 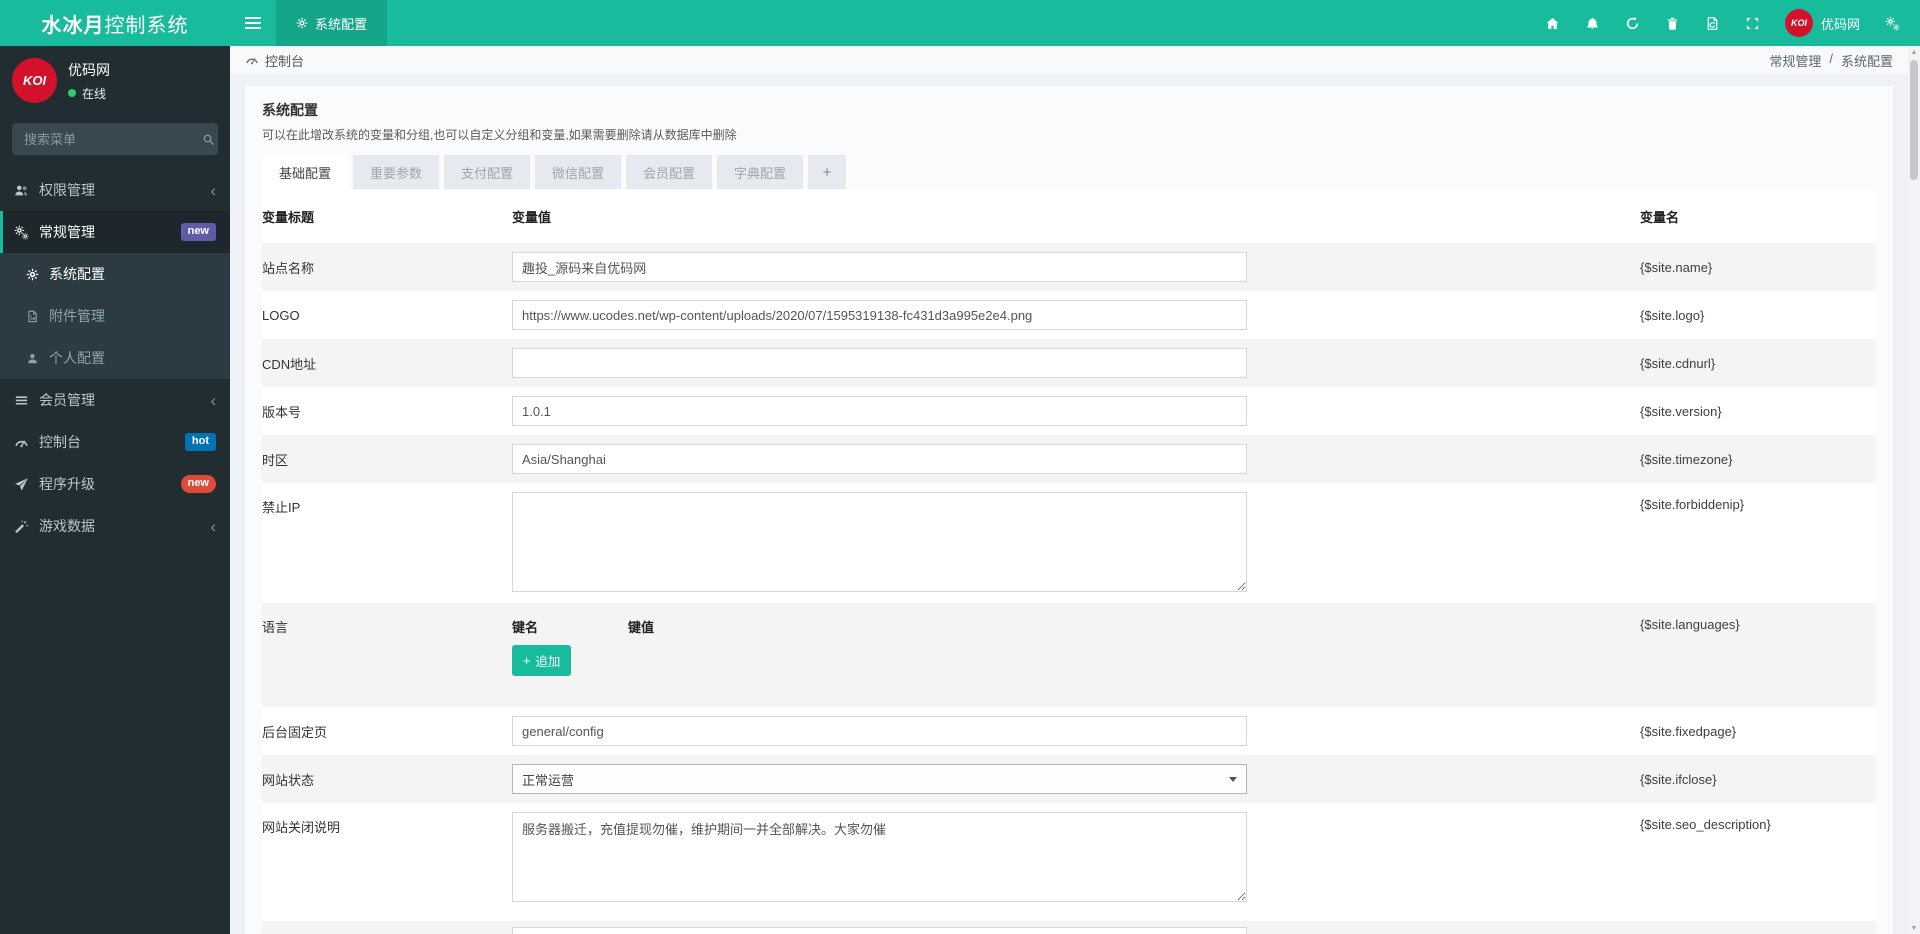 I want to click on table-row: 时区 {$site.timezone}, so click(x=1069, y=459).